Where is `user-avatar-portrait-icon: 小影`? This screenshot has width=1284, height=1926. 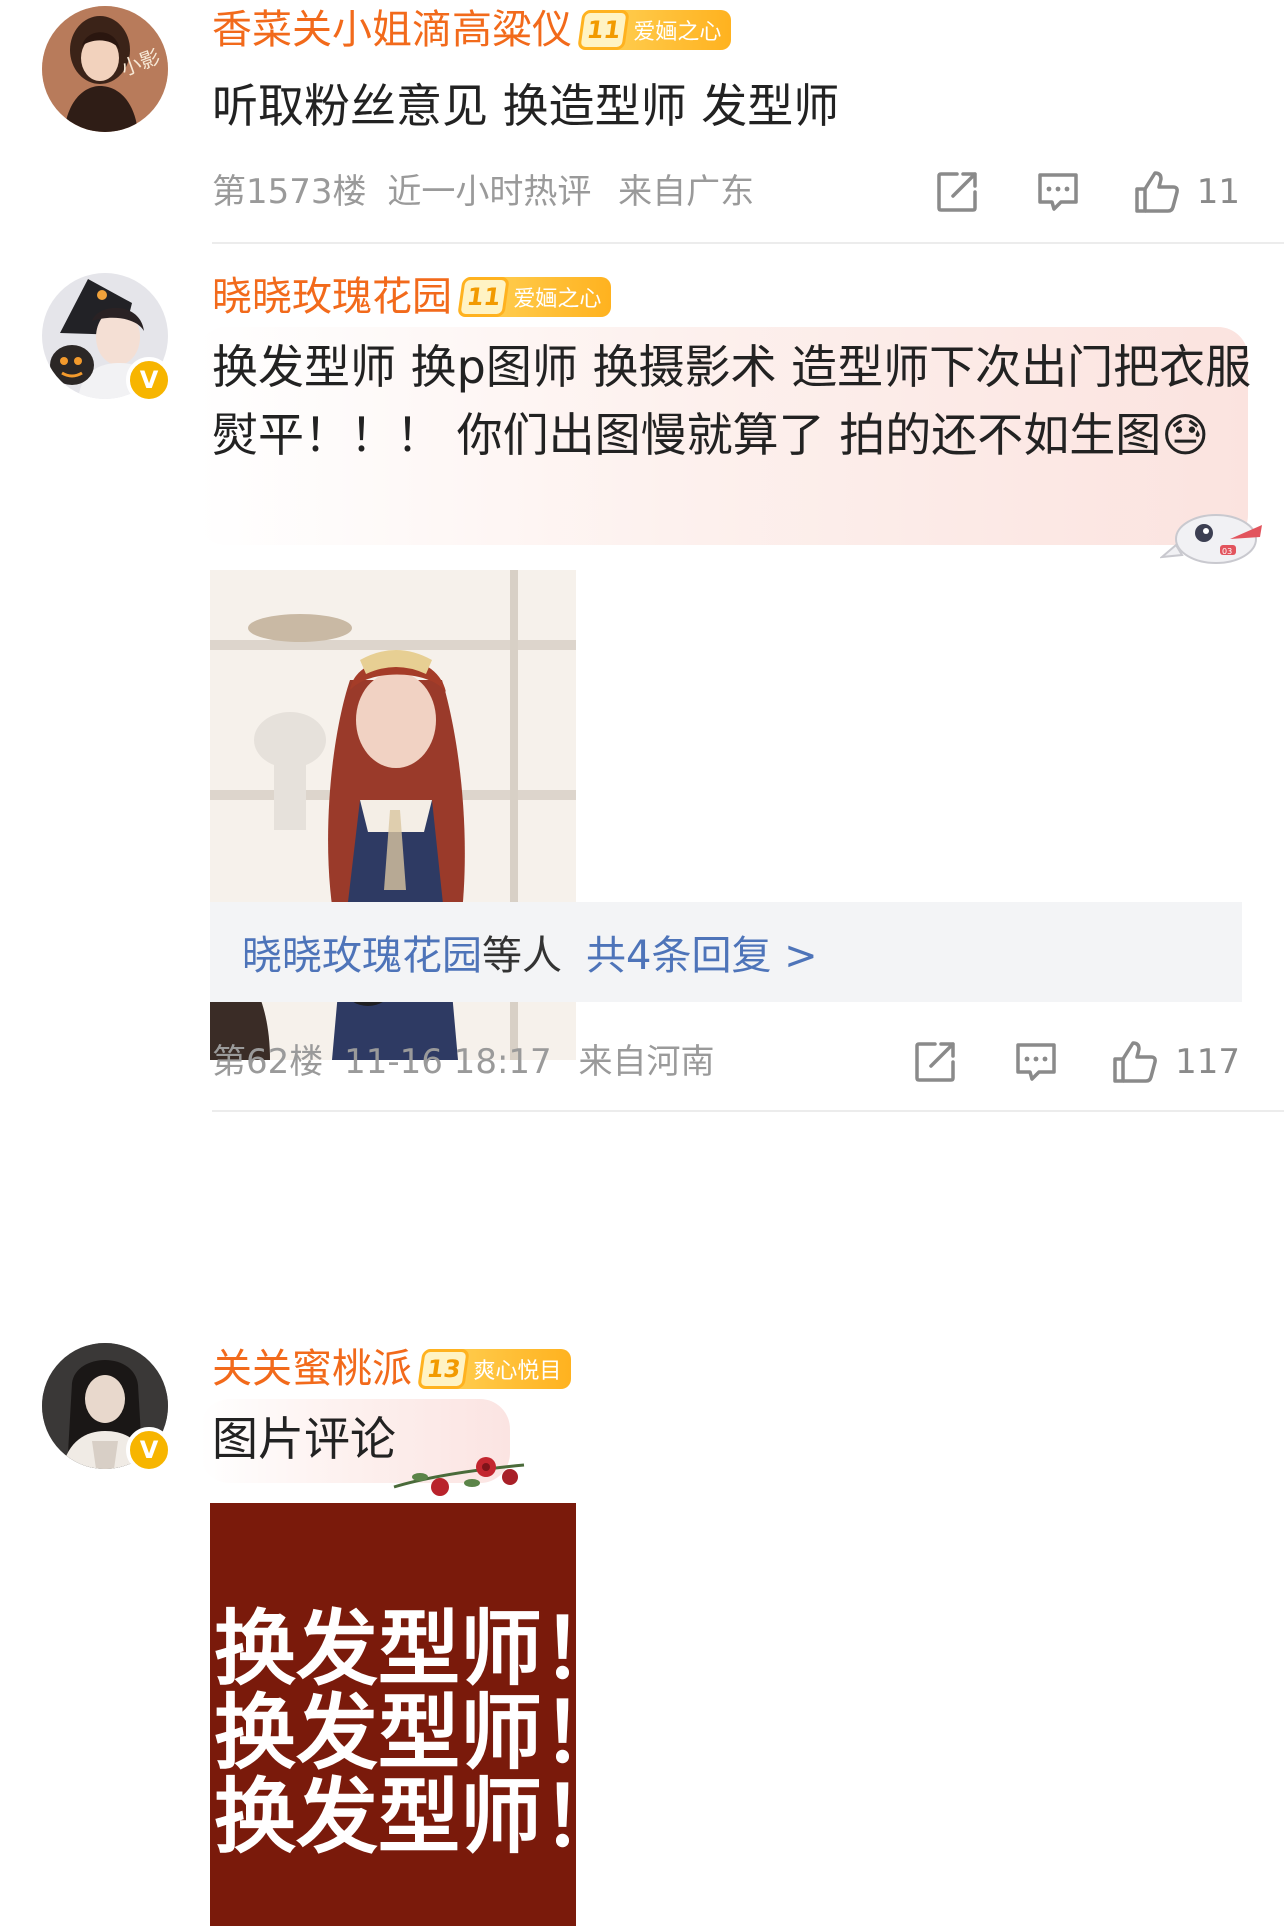 user-avatar-portrait-icon: 小影 is located at coordinates (105, 69).